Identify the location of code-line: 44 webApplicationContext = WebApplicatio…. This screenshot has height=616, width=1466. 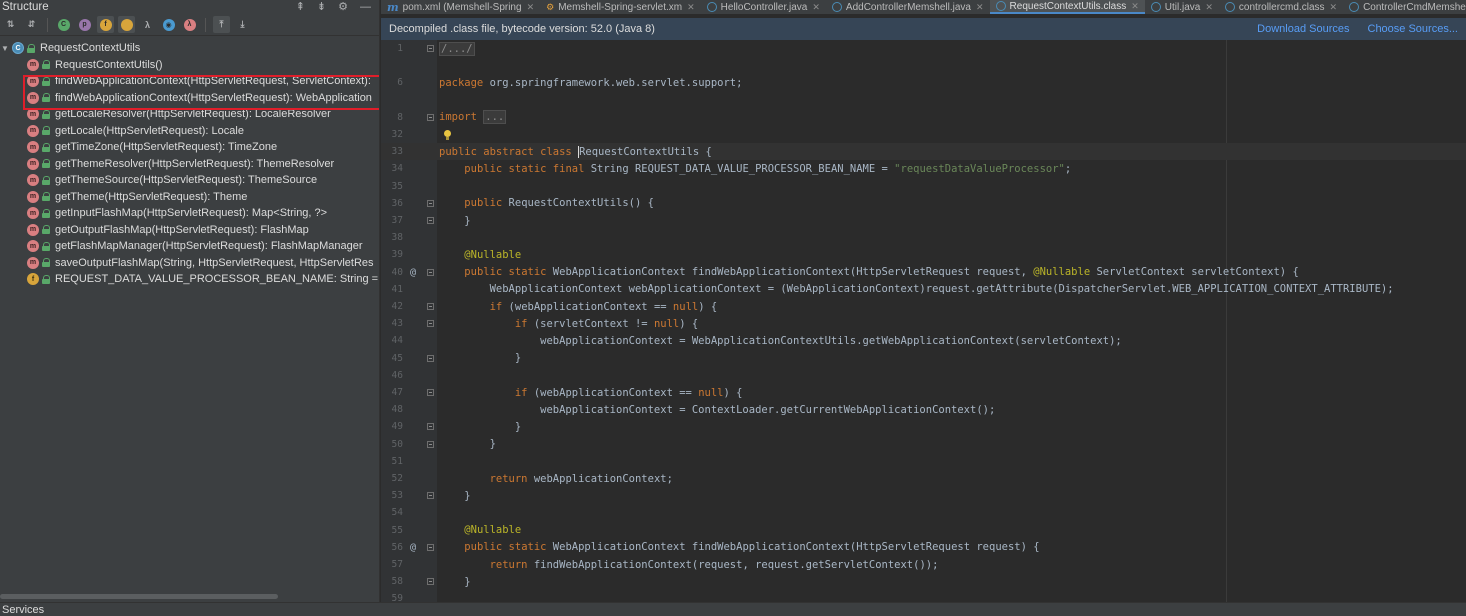
(923, 340).